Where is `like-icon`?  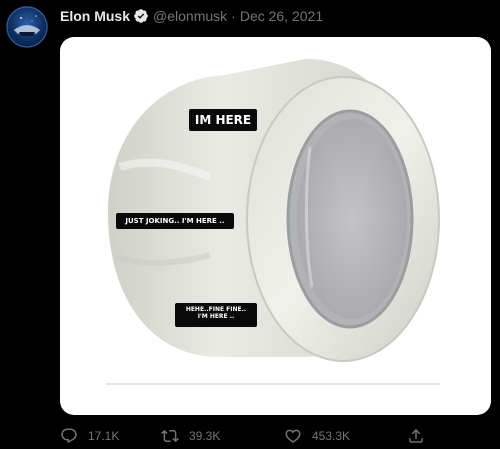
like-icon is located at coordinates (293, 436).